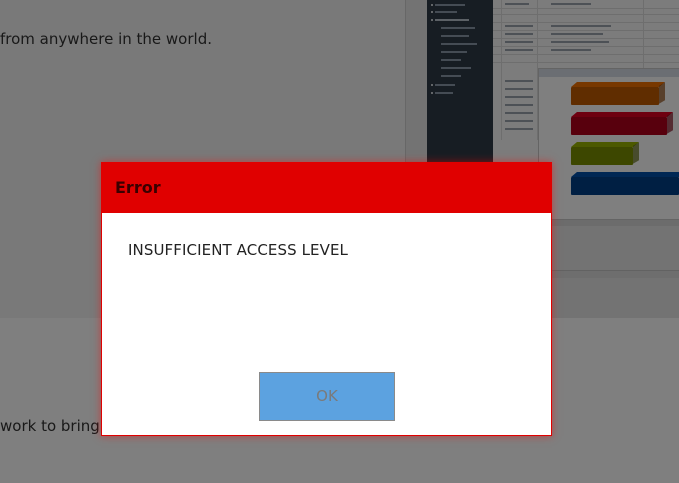 The height and width of the screenshot is (483, 679). What do you see at coordinates (238, 250) in the screenshot?
I see `dialog-message: INSUFFICIENT ACCESS LEVEL` at bounding box center [238, 250].